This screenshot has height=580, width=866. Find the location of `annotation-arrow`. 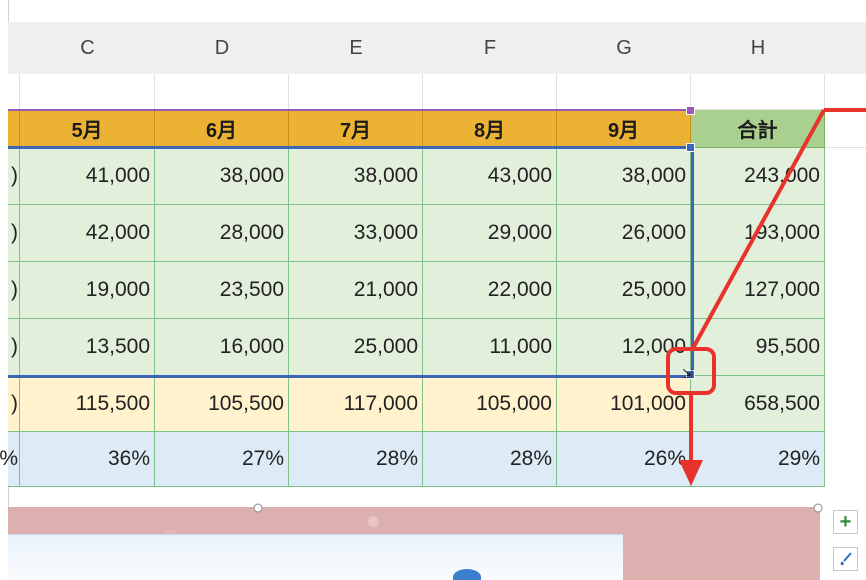

annotation-arrow is located at coordinates (758, 230).